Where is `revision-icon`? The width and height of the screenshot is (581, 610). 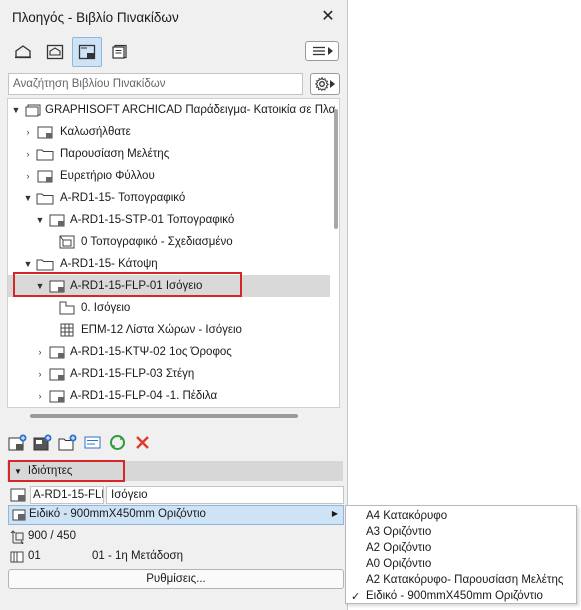
revision-icon is located at coordinates (17, 557).